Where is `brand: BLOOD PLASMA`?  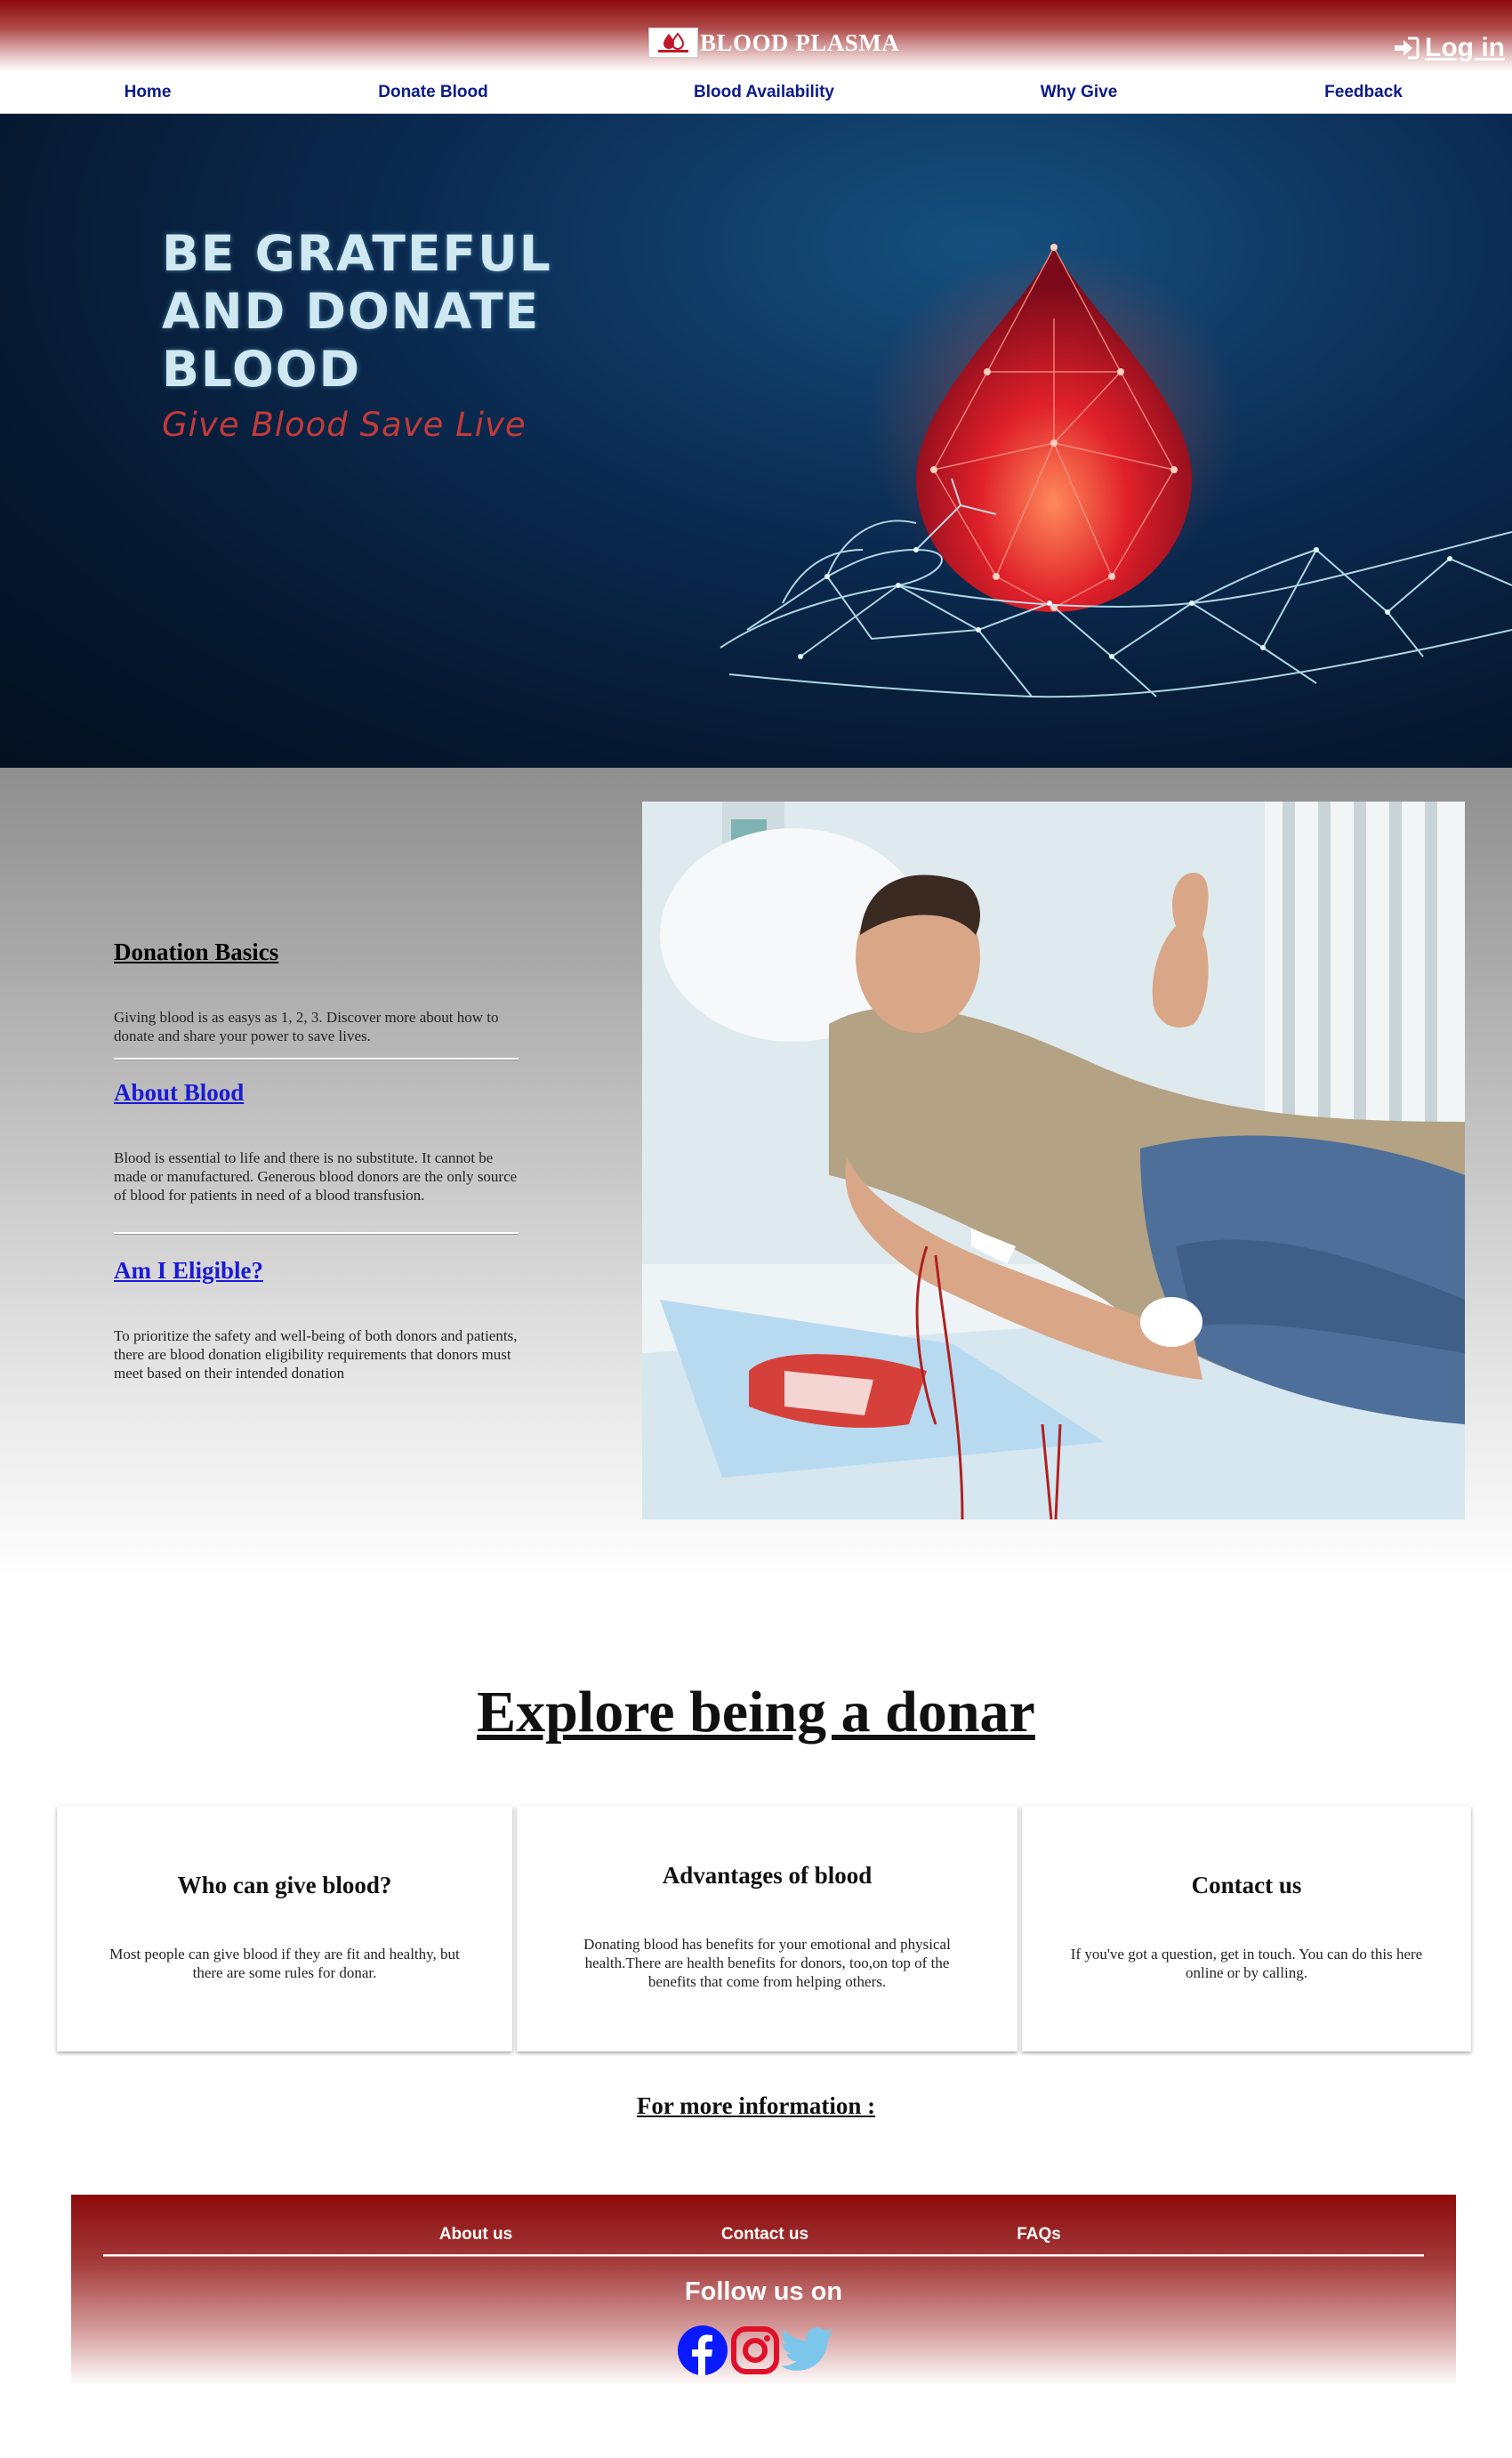
brand: BLOOD PLASMA is located at coordinates (773, 43).